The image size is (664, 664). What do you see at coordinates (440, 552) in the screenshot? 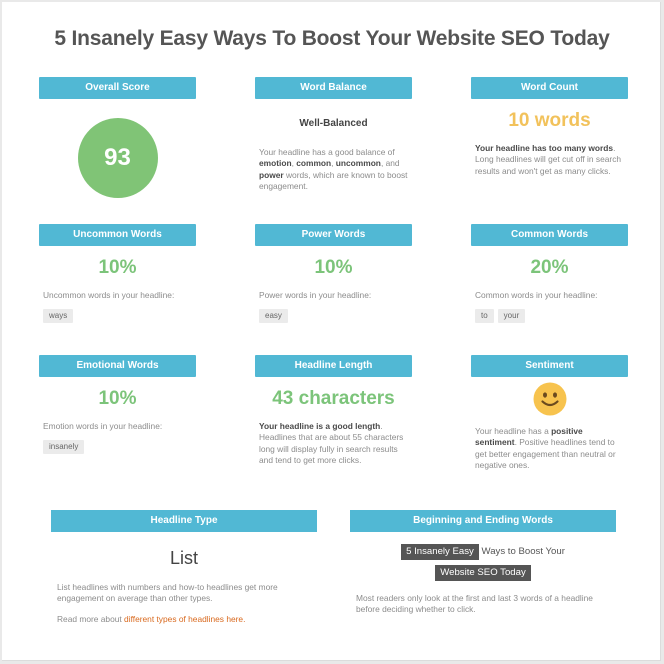
I see `first-words-highlight: 5 Insanely Easy` at bounding box center [440, 552].